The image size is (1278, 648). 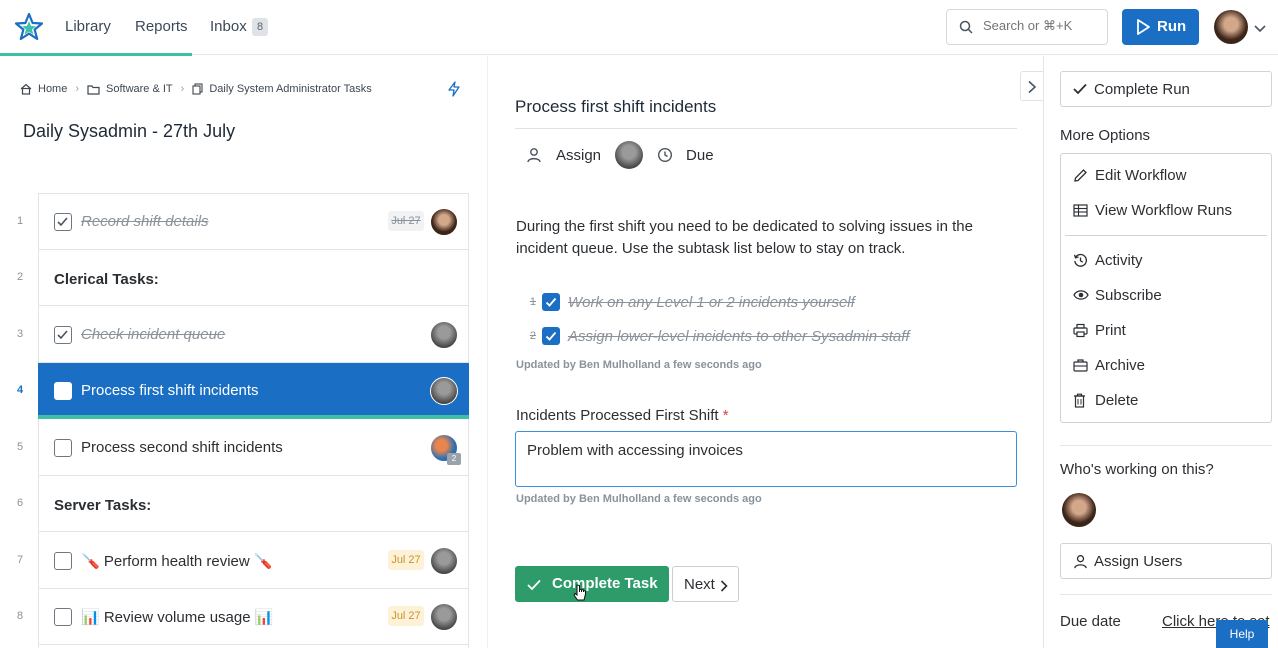 What do you see at coordinates (170, 390) in the screenshot?
I see `task-label: Process first shift incidents` at bounding box center [170, 390].